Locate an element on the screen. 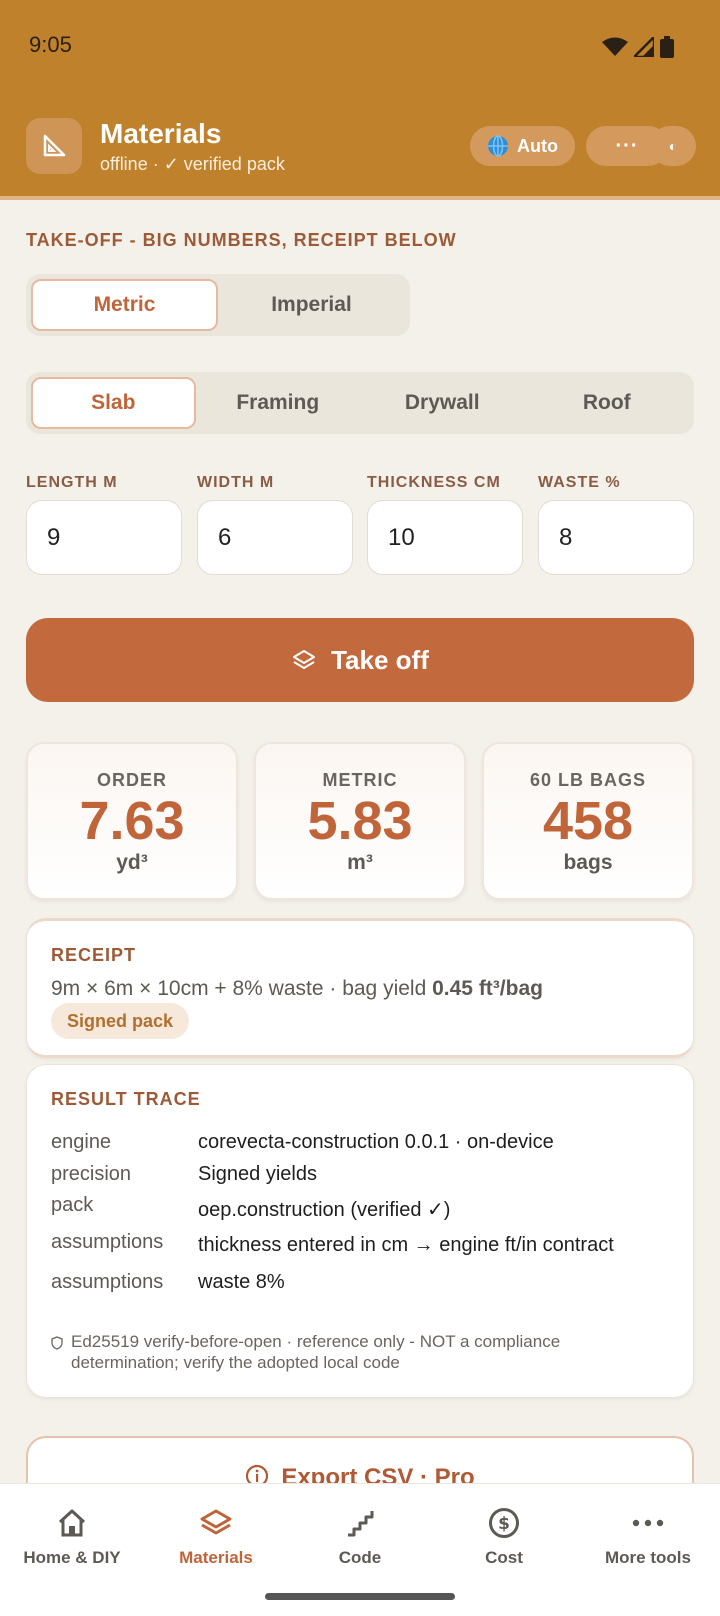 Image resolution: width=720 pixels, height=1616 pixels. signed-pack-badge: Signed pack is located at coordinates (120, 1021).